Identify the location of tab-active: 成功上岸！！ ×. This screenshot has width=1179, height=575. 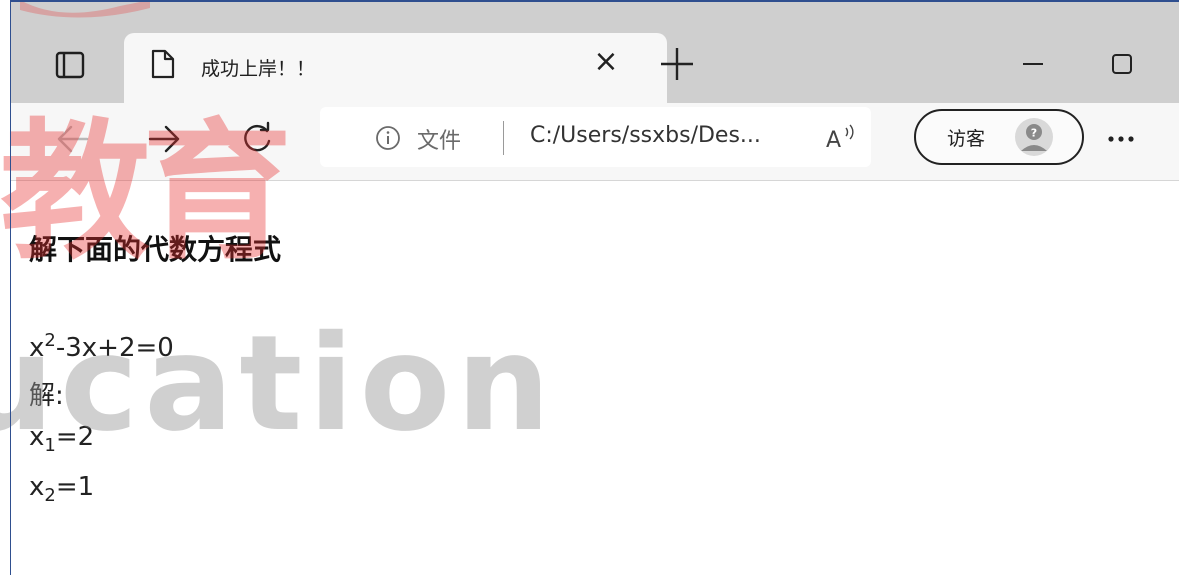
(395, 69).